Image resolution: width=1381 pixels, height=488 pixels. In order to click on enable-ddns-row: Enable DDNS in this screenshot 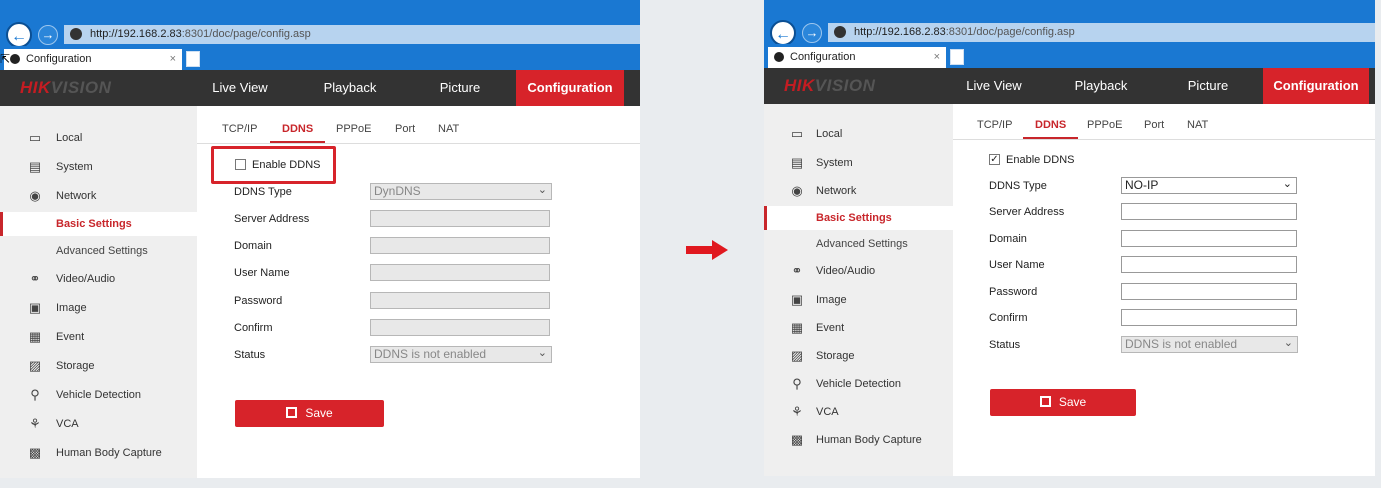, I will do `click(277, 165)`.